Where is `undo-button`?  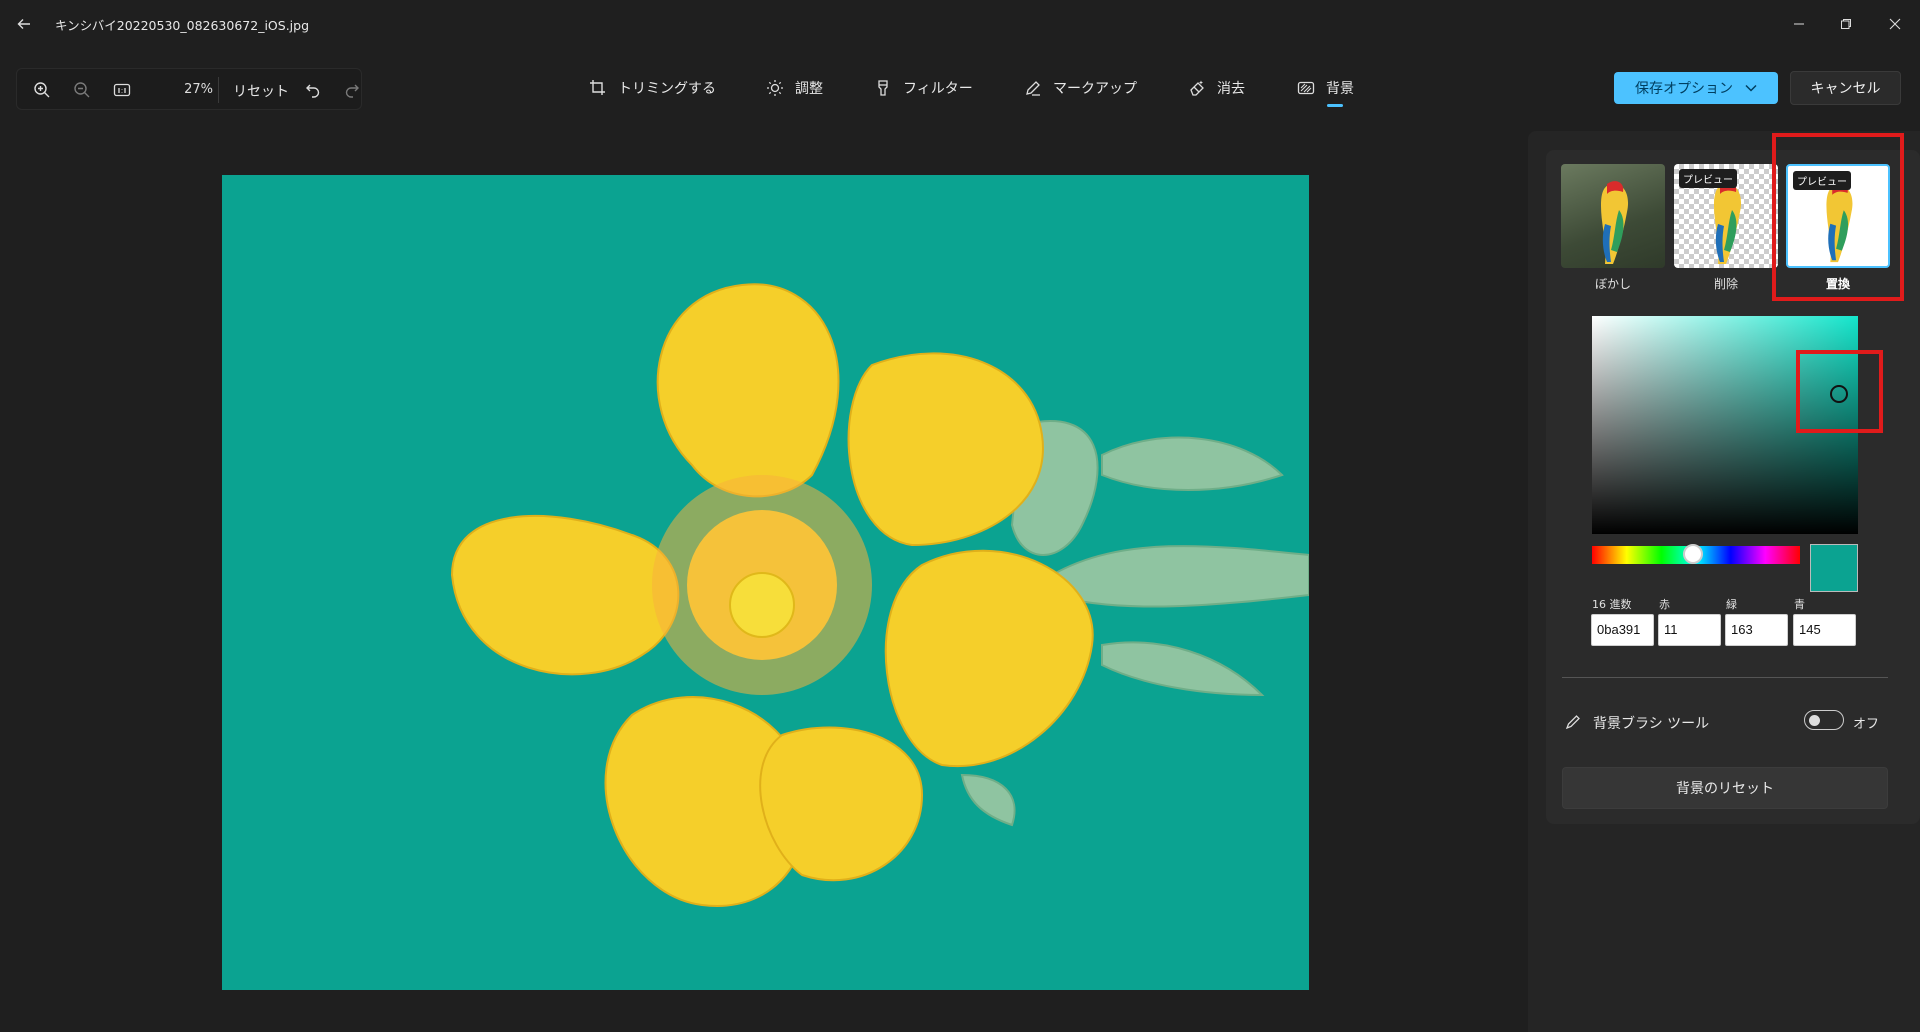 undo-button is located at coordinates (313, 90).